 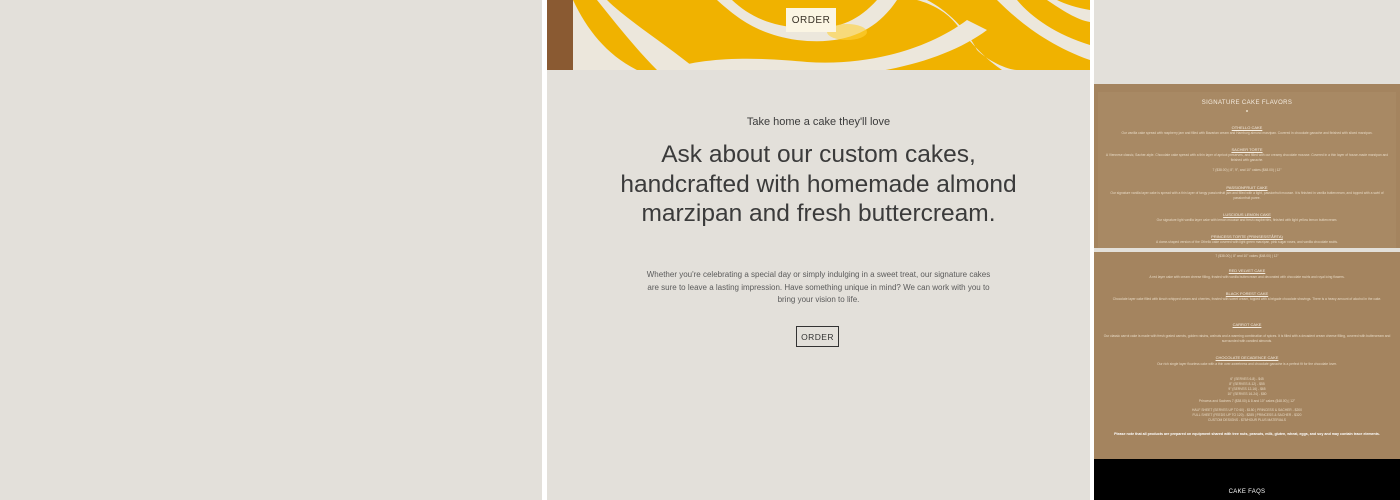 I want to click on menu-item-name: SACHER TORTE, so click(x=1247, y=149).